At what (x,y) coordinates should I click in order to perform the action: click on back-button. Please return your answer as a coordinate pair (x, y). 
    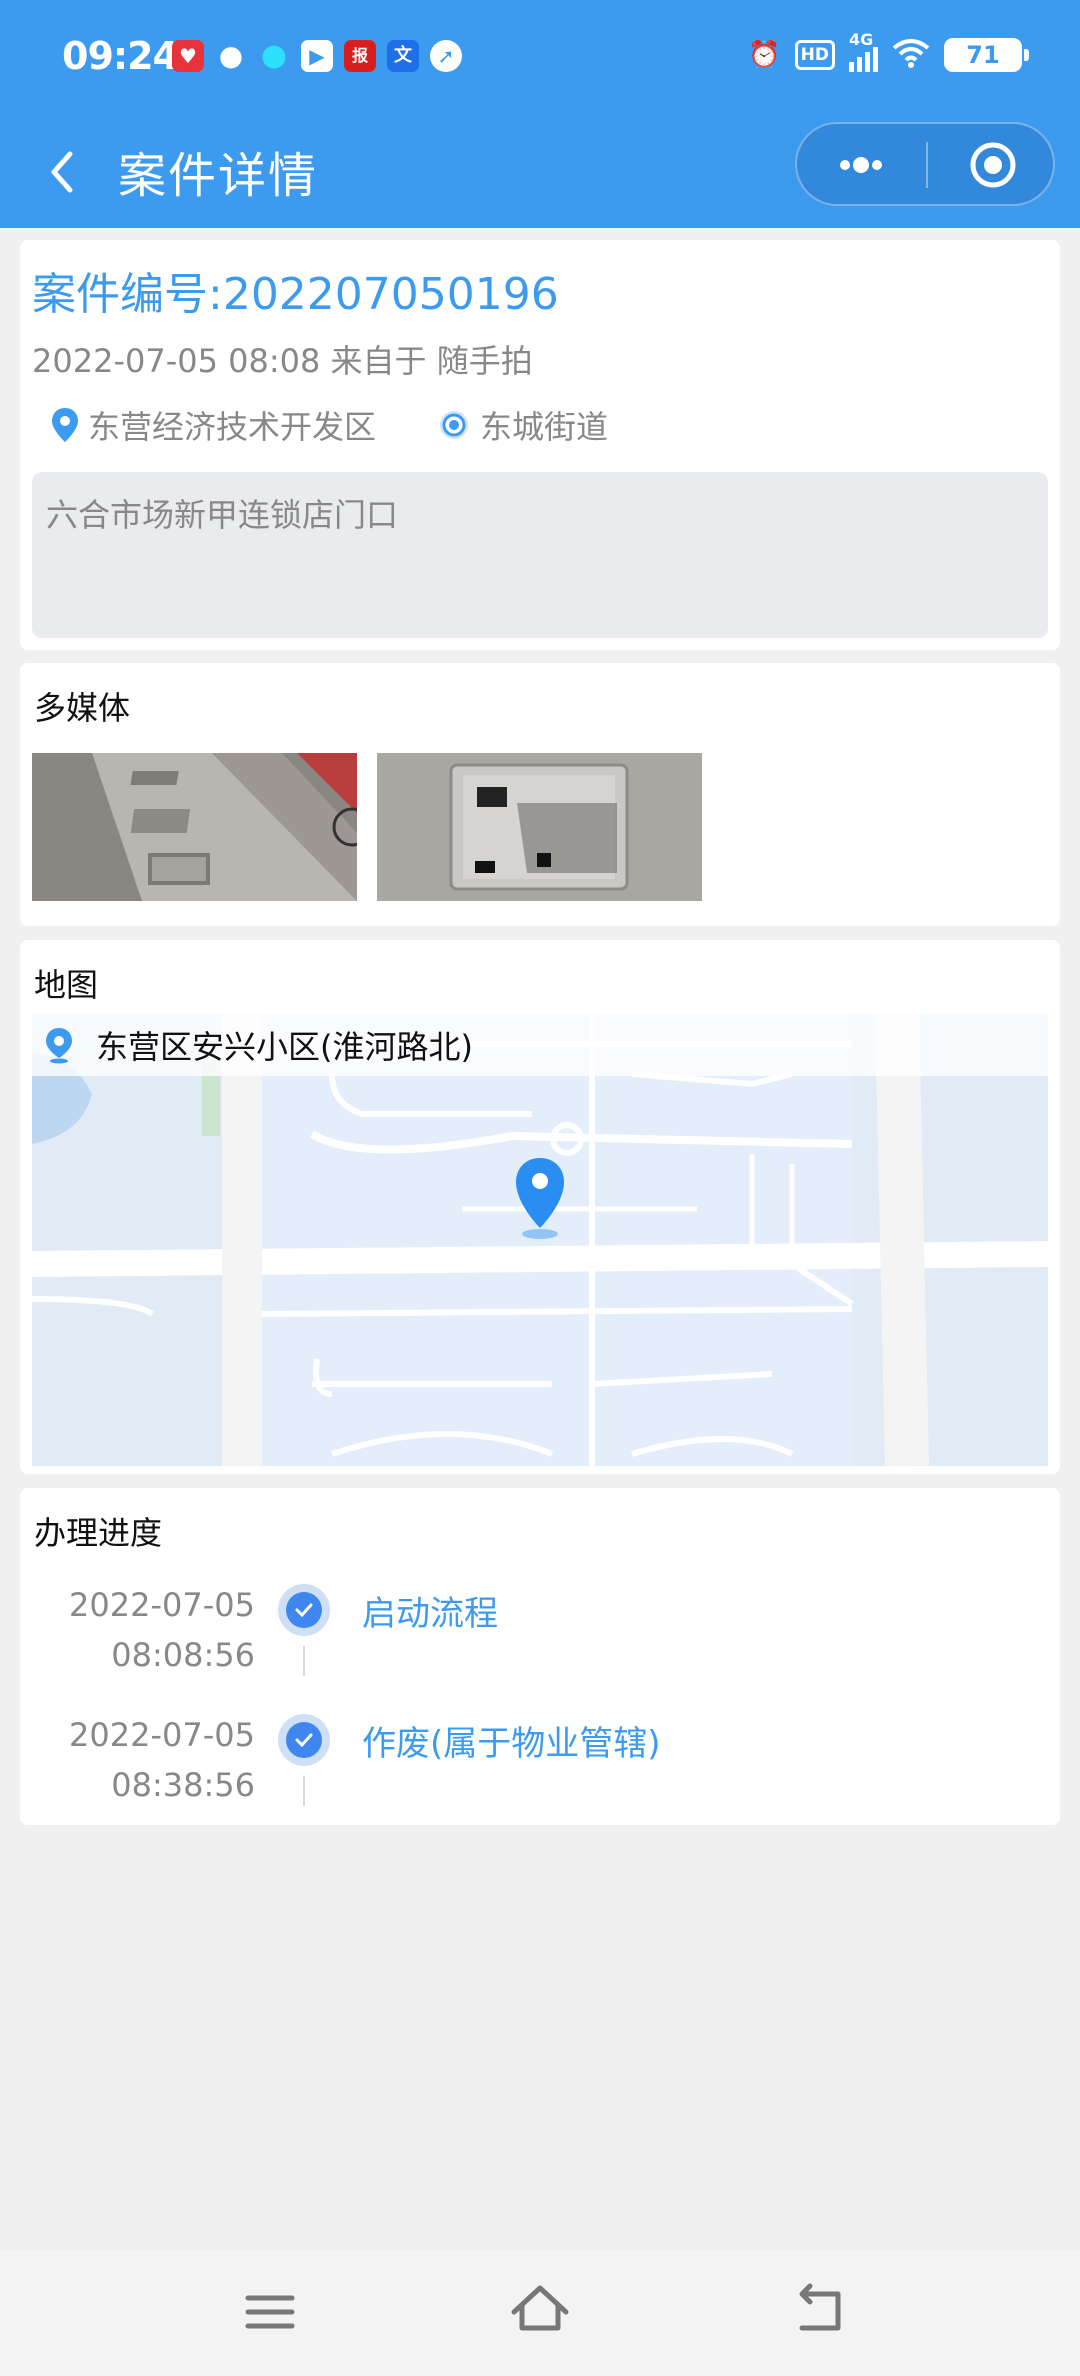
    Looking at the image, I should click on (63, 172).